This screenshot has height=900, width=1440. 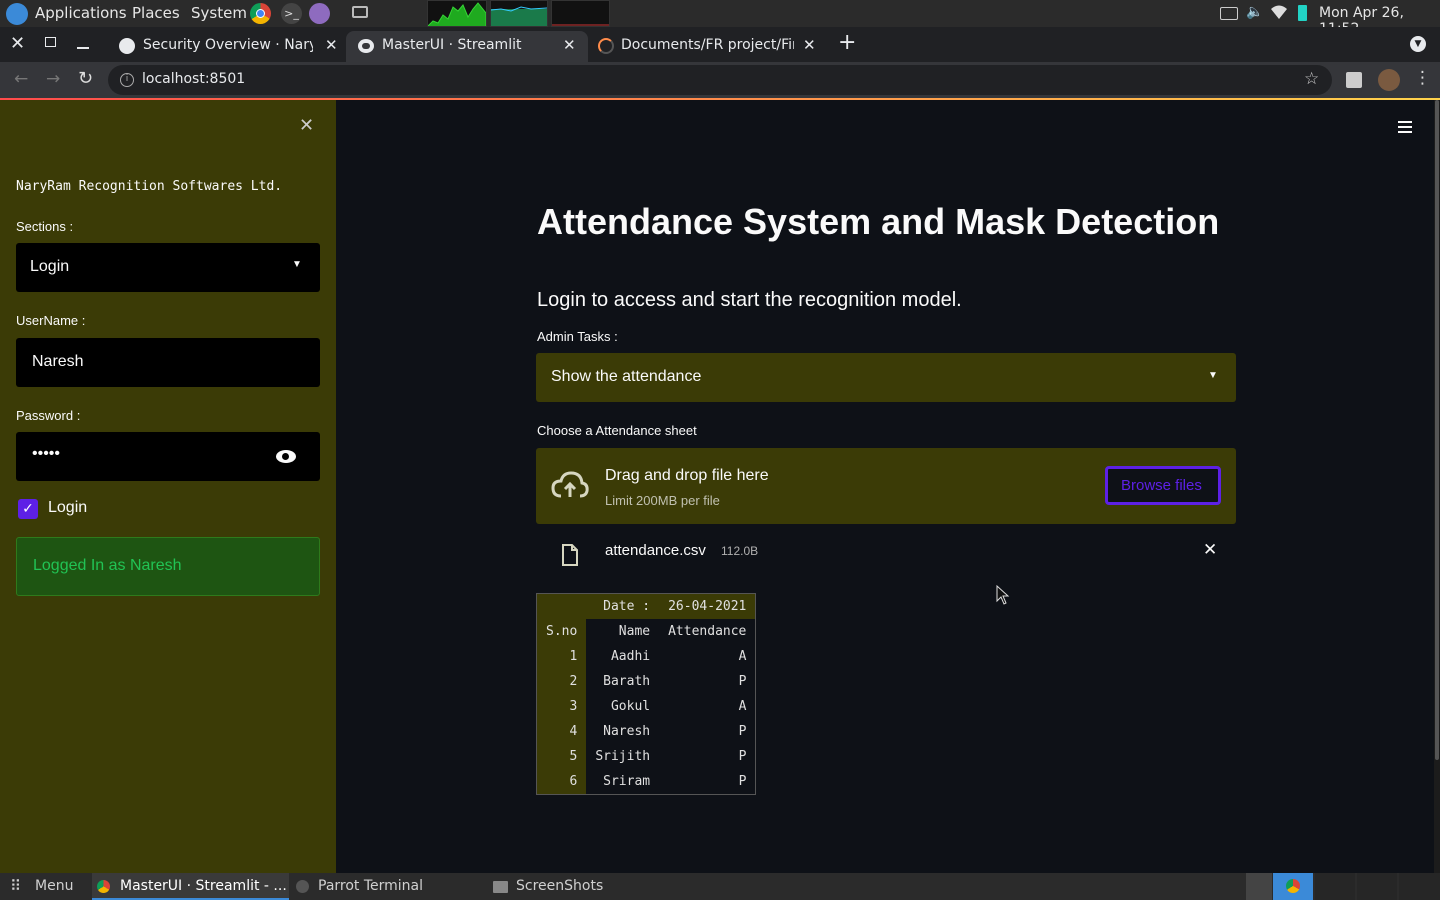 I want to click on volume-icon: 🔈, so click(x=1254, y=12).